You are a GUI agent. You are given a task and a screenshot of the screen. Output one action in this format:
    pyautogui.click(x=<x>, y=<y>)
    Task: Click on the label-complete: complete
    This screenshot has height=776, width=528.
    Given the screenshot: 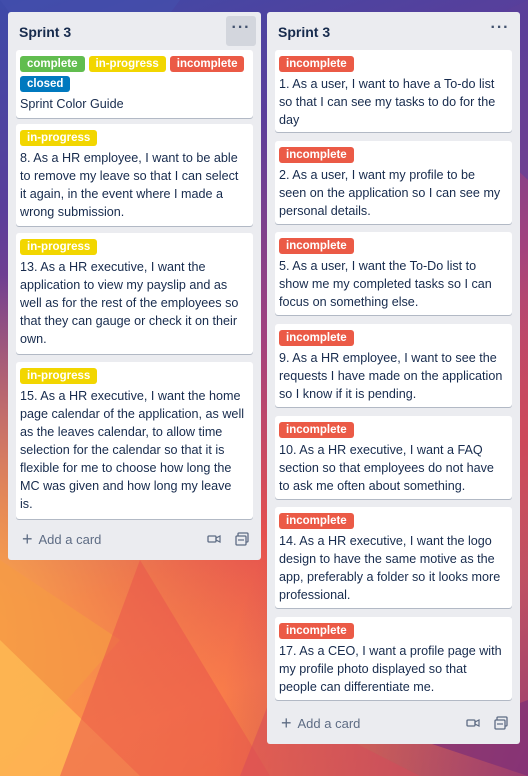 What is the action you would take?
    pyautogui.click(x=52, y=64)
    